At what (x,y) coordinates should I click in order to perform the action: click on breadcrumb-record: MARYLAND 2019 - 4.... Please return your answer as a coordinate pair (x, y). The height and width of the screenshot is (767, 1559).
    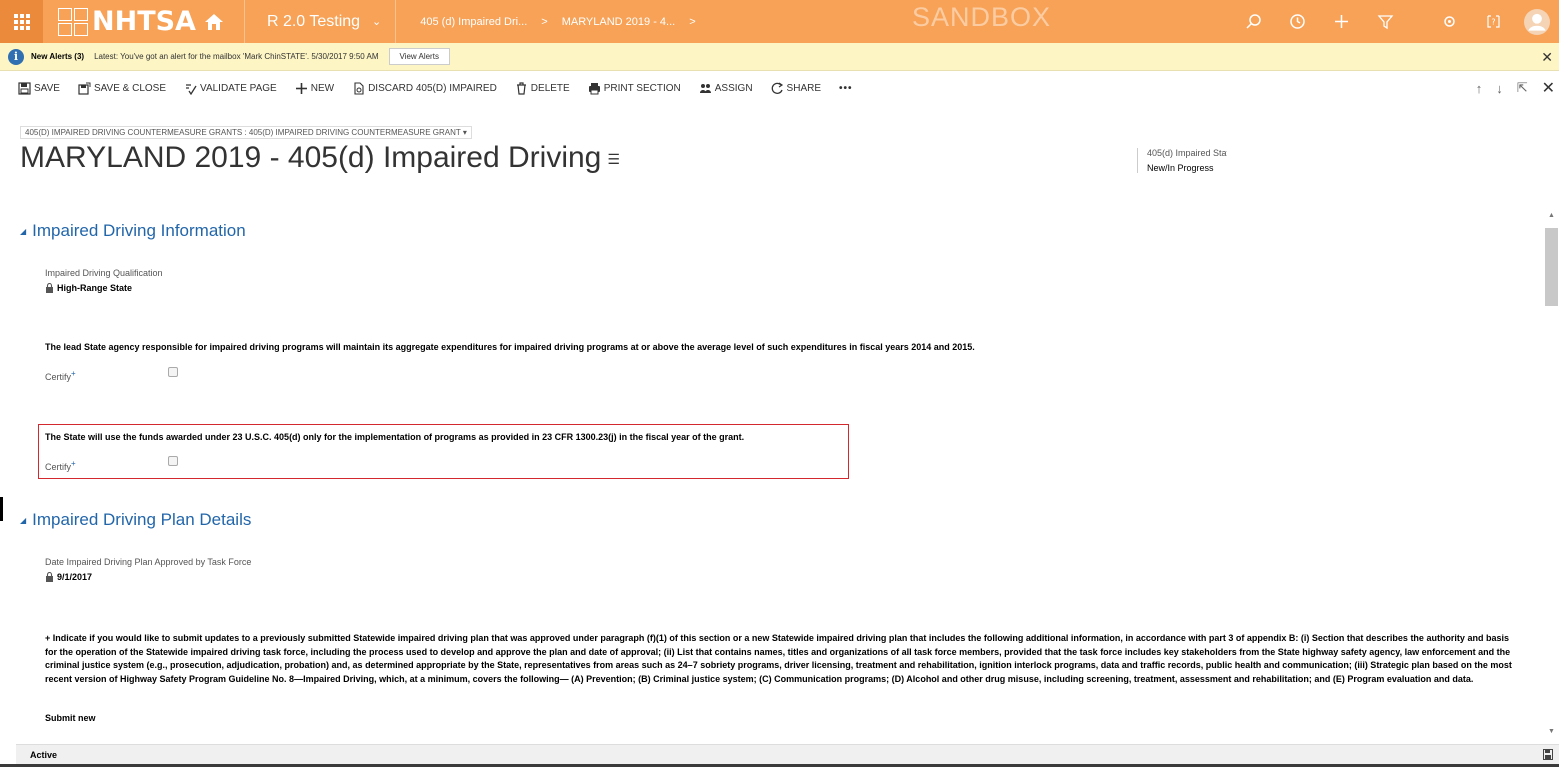
    Looking at the image, I should click on (619, 22).